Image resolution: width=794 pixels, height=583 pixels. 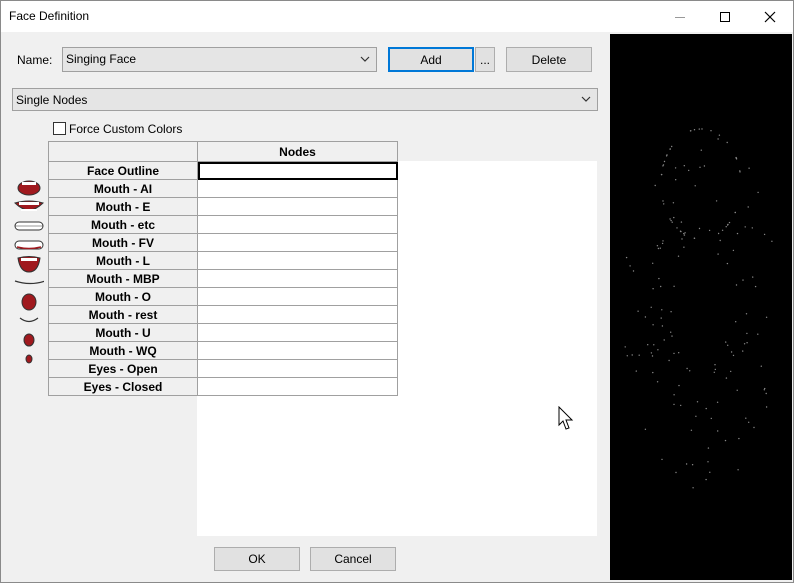 What do you see at coordinates (123, 296) in the screenshot?
I see `grid-row-header: Mouth - O` at bounding box center [123, 296].